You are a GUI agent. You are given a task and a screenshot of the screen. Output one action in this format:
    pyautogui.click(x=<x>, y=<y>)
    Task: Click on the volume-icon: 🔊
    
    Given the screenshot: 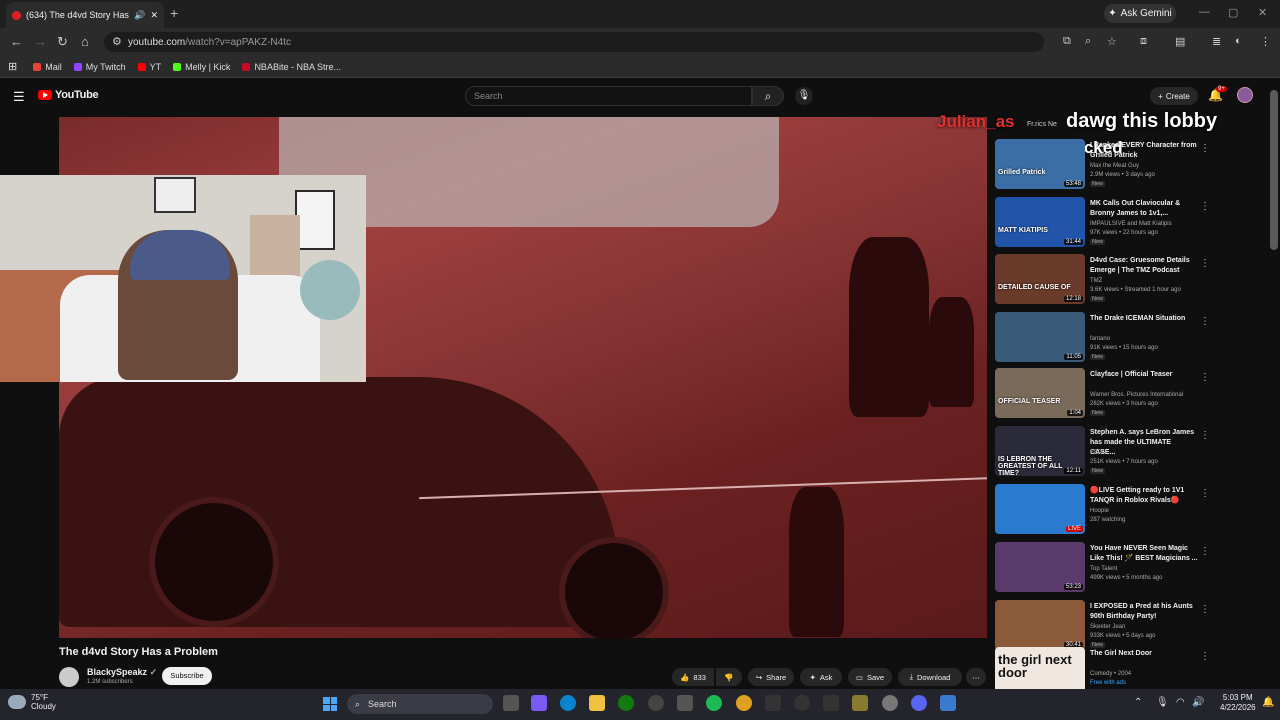 What is the action you would take?
    pyautogui.click(x=1198, y=702)
    